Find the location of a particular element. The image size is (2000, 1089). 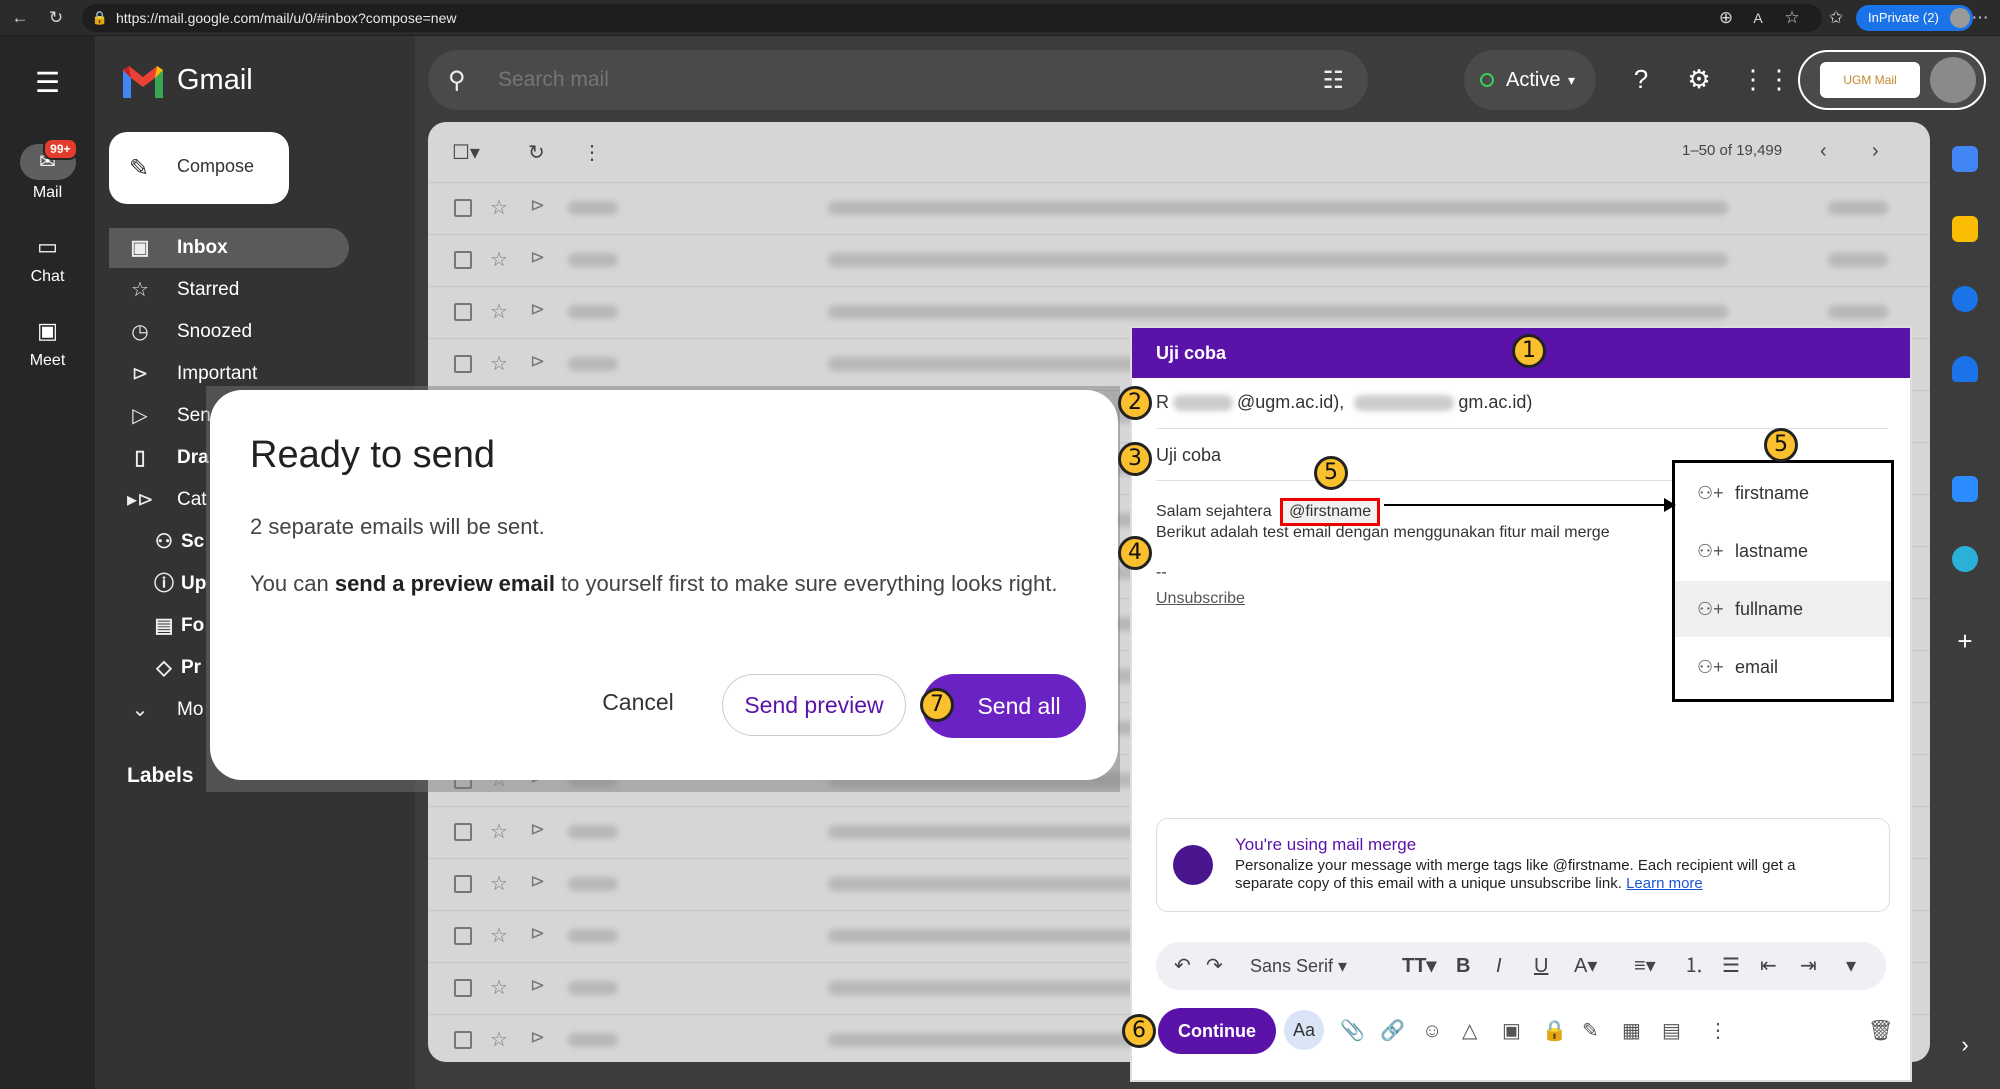

inprivate-label: InPrivate (2) is located at coordinates (1903, 17).